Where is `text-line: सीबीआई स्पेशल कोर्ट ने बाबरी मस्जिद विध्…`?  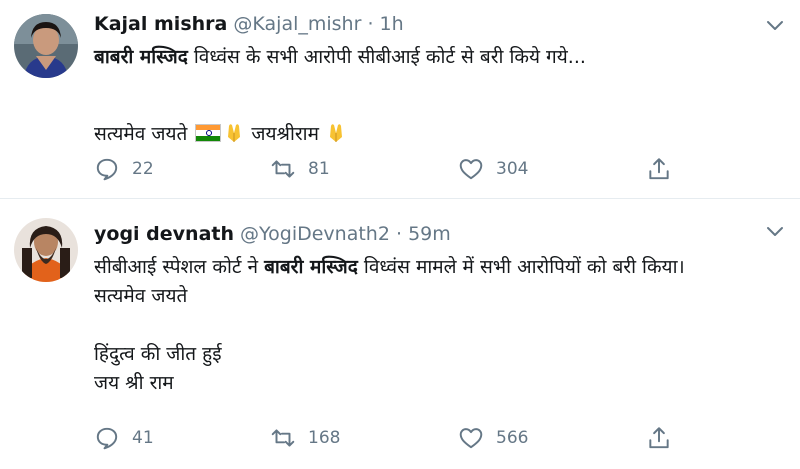 text-line: सीबीआई स्पेशल कोर्ट ने बाबरी मस्जिद विध्… is located at coordinates (440, 267).